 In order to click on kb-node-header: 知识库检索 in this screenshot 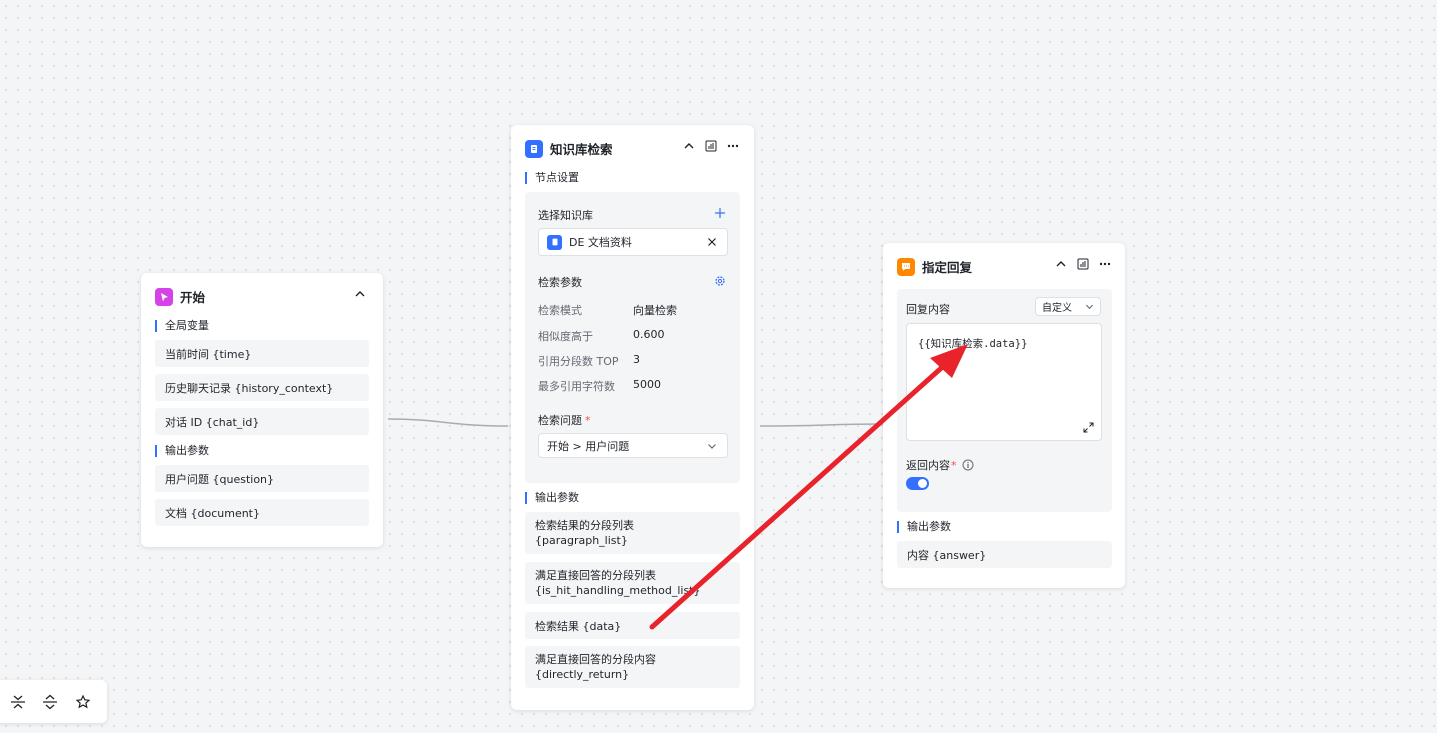, I will do `click(569, 148)`.